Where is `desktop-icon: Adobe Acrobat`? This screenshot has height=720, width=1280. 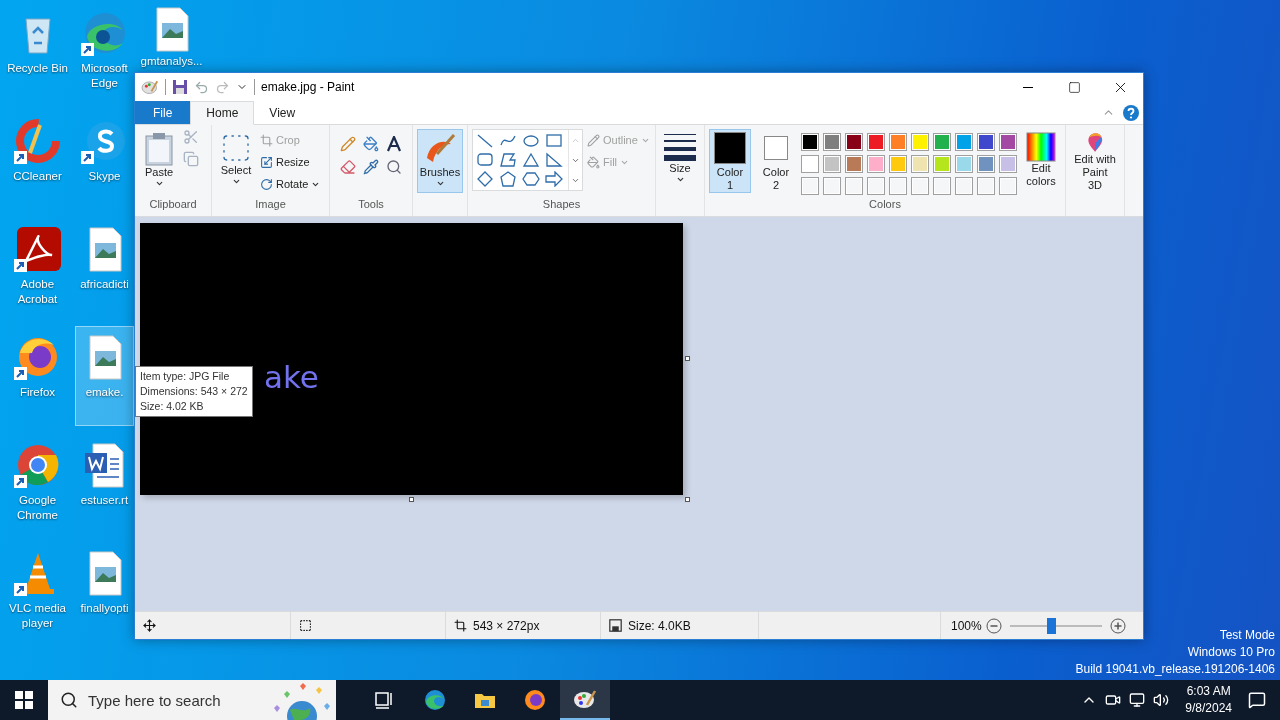
desktop-icon: Adobe Acrobat is located at coordinates (37, 268).